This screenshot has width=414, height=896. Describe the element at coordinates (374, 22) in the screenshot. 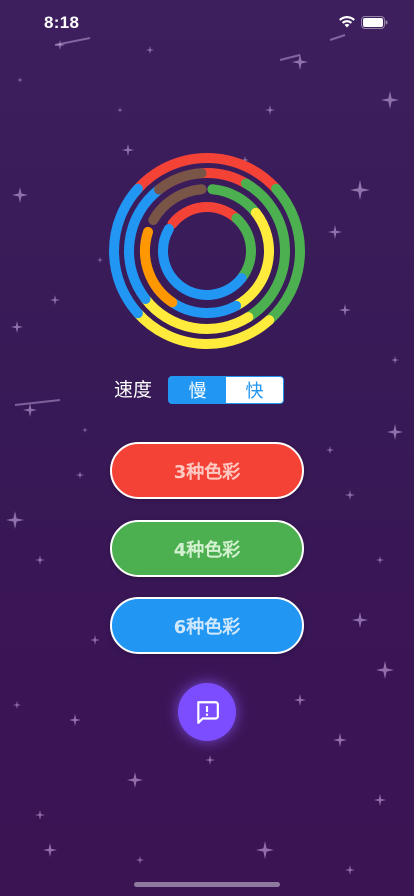

I see `battery-icon` at that location.